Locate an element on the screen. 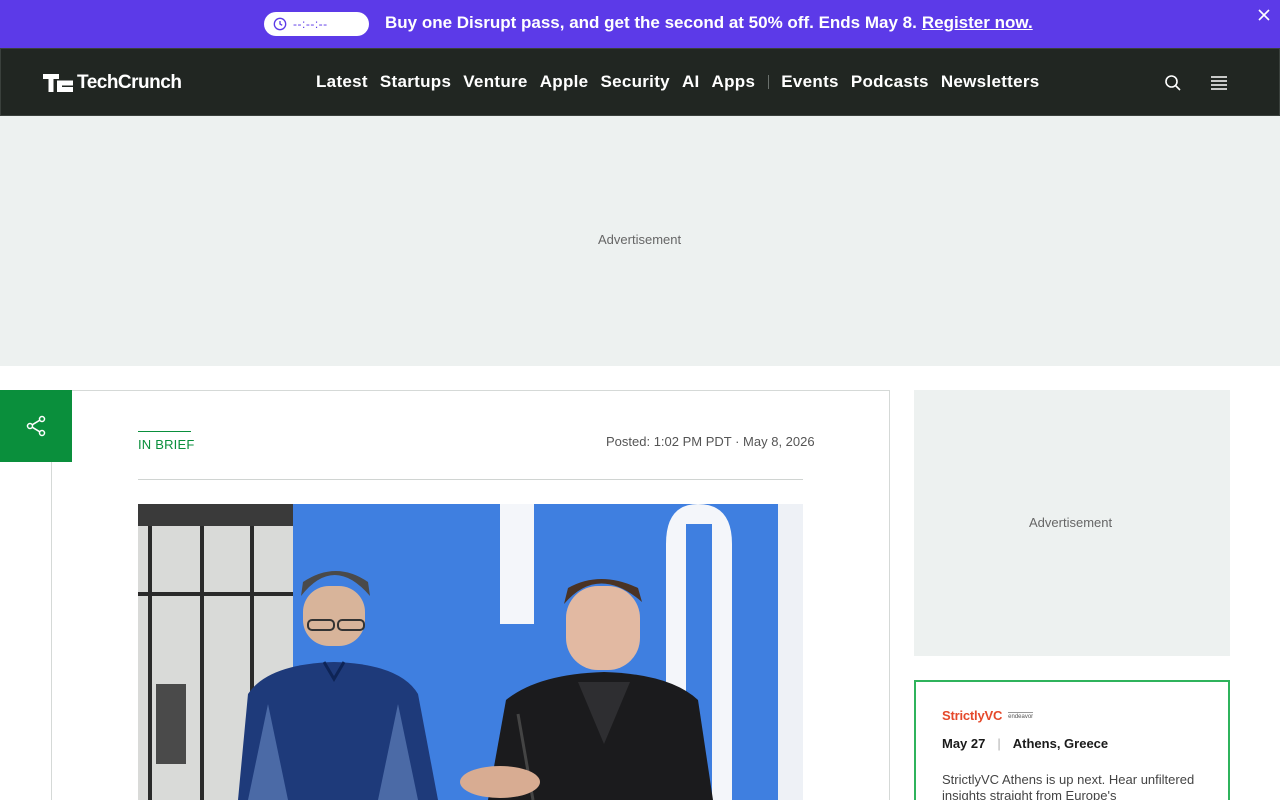 The image size is (1280, 800). nav-divider is located at coordinates (769, 82).